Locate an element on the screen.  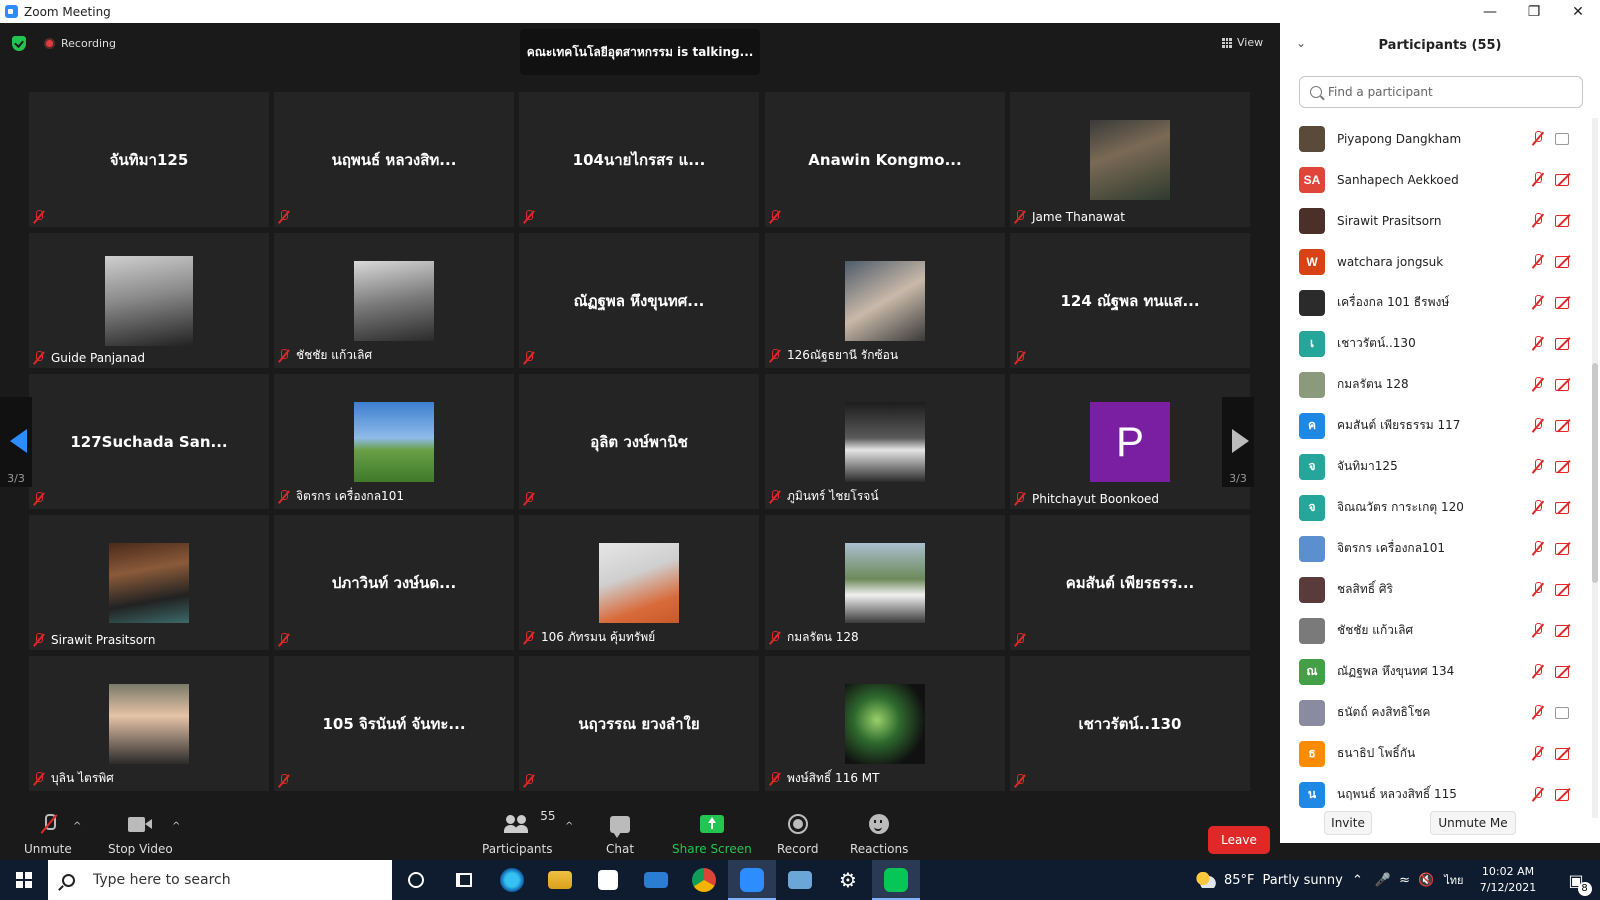
participant-row: Piyapong Dangkham is located at coordinates (1436, 138).